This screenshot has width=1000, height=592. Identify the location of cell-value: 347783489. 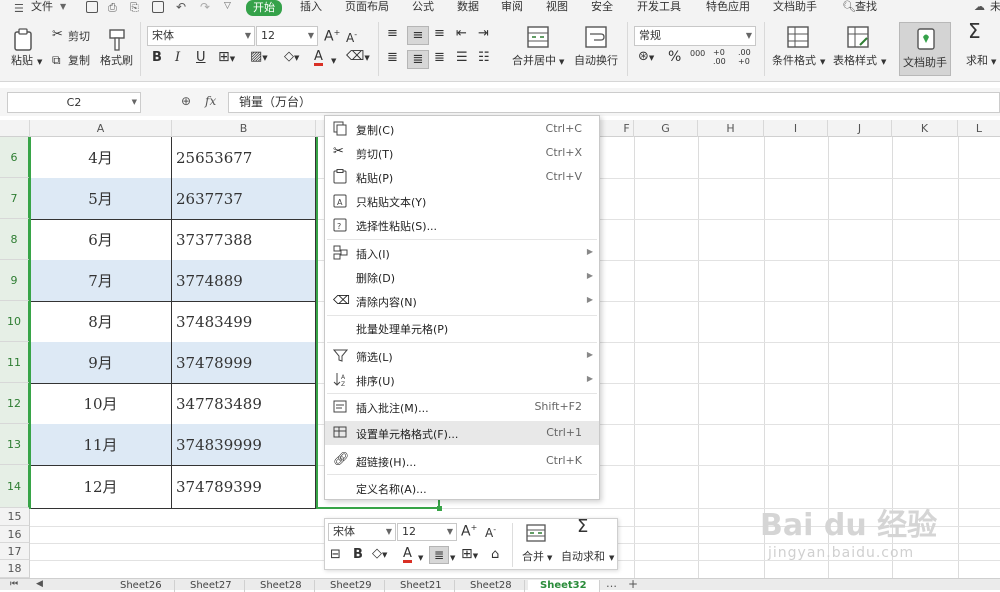
(244, 404).